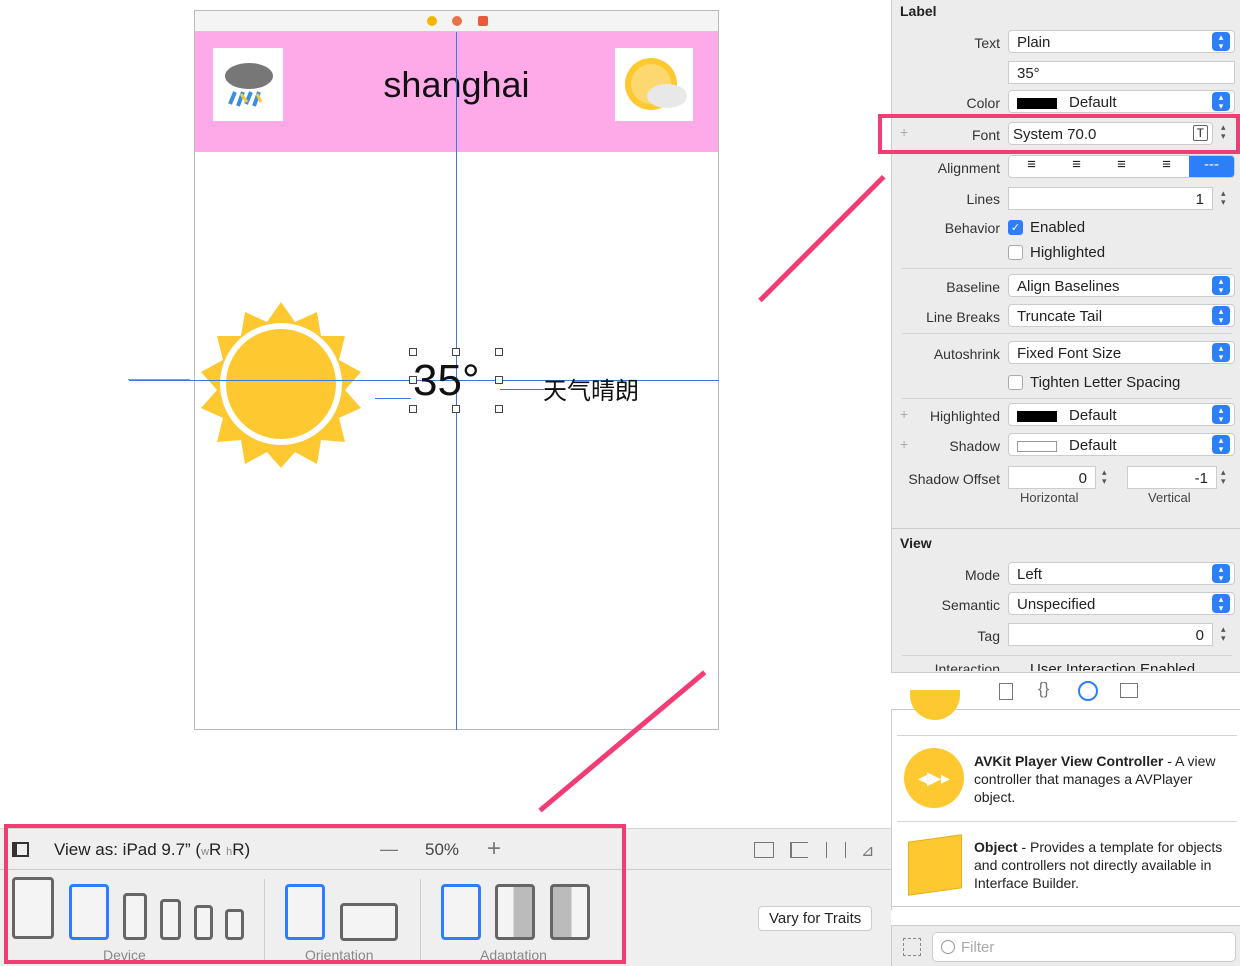 Image resolution: width=1240 pixels, height=966 pixels. What do you see at coordinates (948, 947) in the screenshot?
I see `filter-icon` at bounding box center [948, 947].